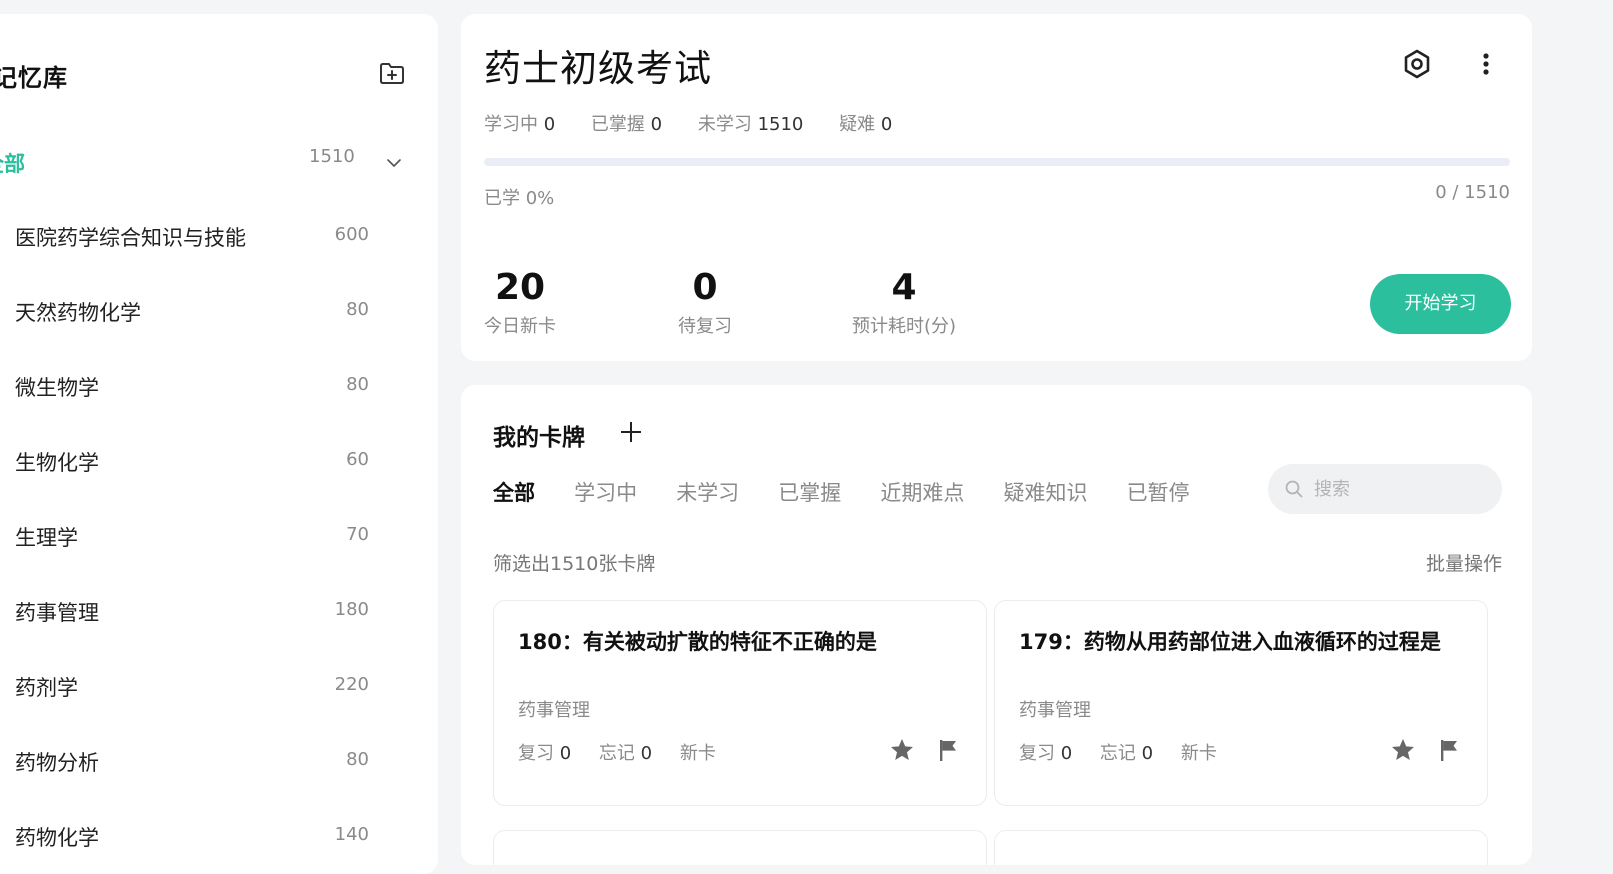 This screenshot has width=1613, height=874. What do you see at coordinates (351, 834) in the screenshot?
I see `sidebar-item-count: 140` at bounding box center [351, 834].